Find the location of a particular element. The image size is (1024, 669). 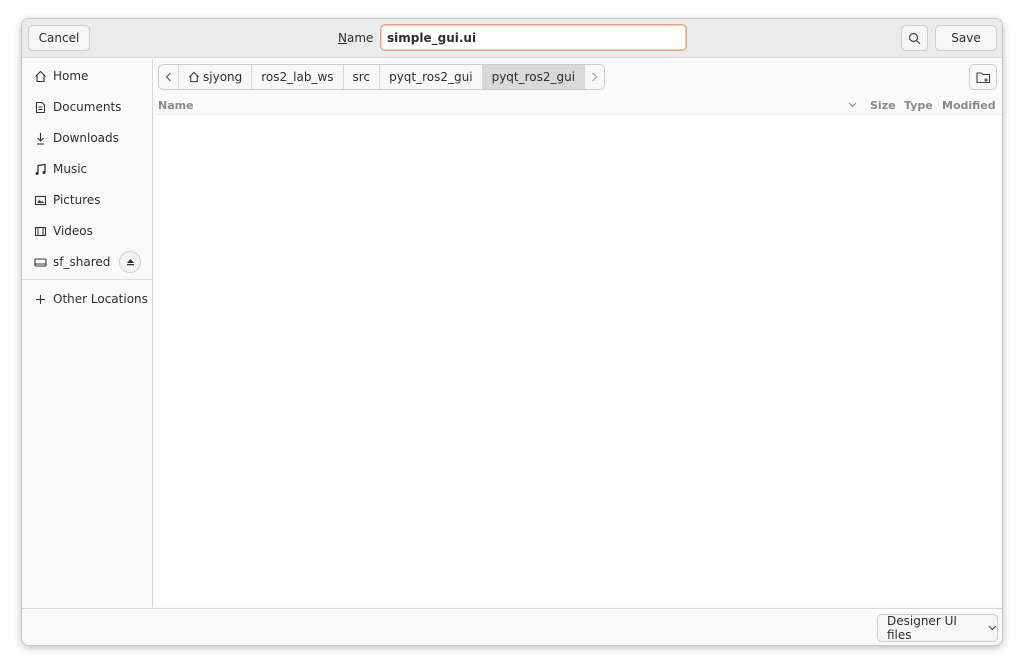

column-modified: Modified is located at coordinates (969, 105).